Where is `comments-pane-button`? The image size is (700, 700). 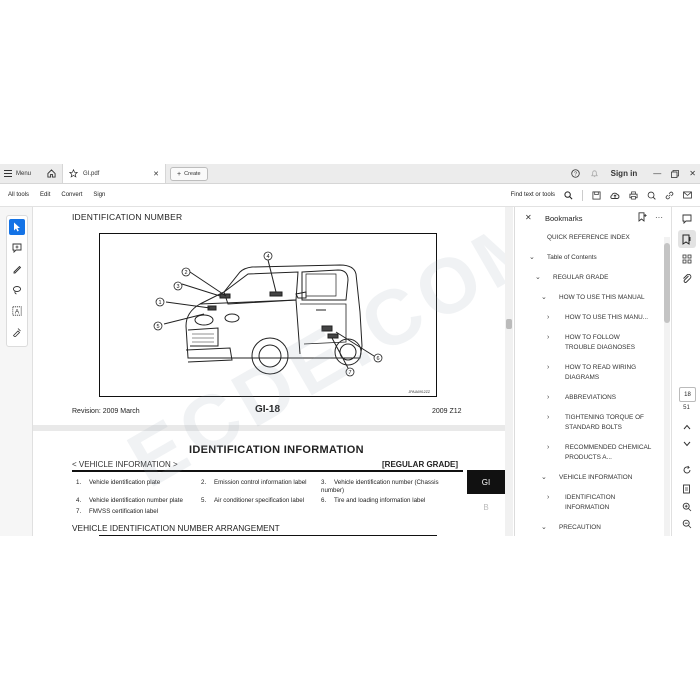
comments-pane-button is located at coordinates (687, 219).